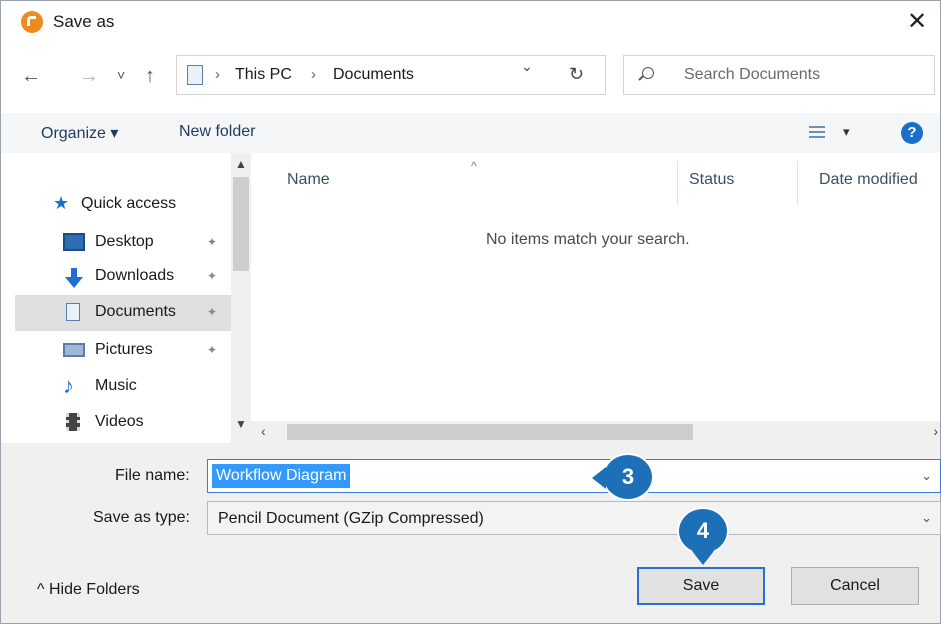  What do you see at coordinates (470, 133) in the screenshot?
I see `command-bar: Organize ▾ New folder ▾ ?` at bounding box center [470, 133].